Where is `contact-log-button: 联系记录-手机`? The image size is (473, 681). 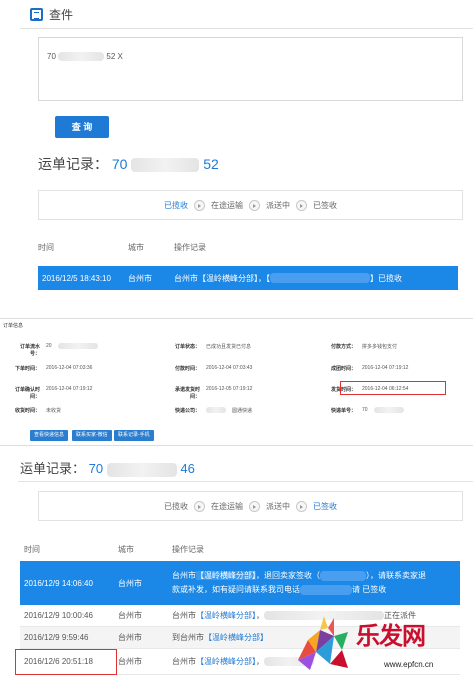 contact-log-button: 联系记录-手机 is located at coordinates (134, 435).